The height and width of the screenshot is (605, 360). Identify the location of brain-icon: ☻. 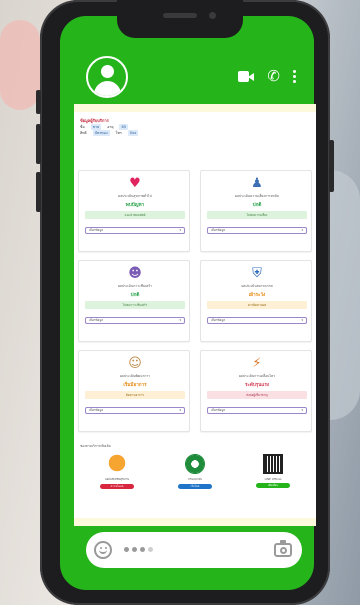
(135, 273).